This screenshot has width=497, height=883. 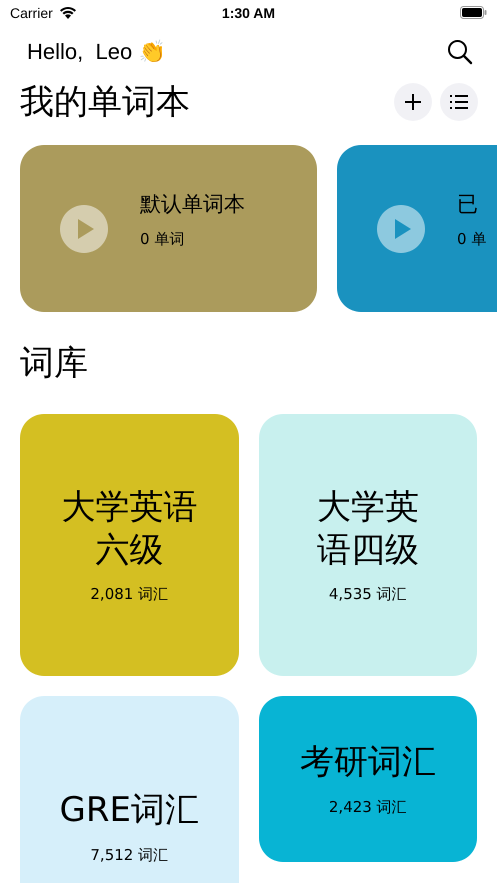 I want to click on wordbank-card: GRE词汇 7,512 词汇, so click(x=129, y=789).